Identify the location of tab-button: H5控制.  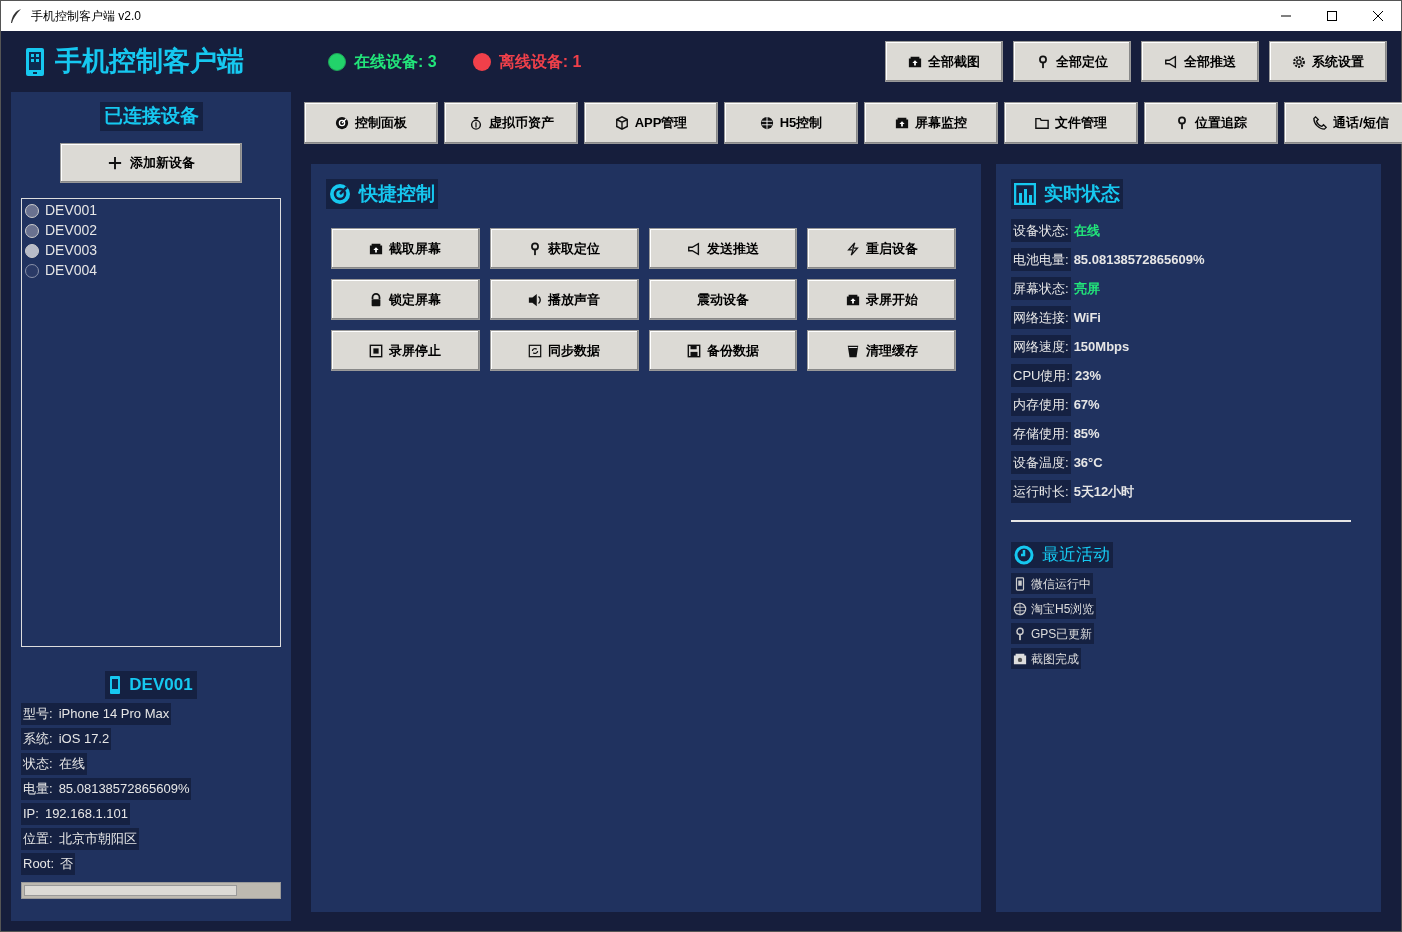
(791, 123).